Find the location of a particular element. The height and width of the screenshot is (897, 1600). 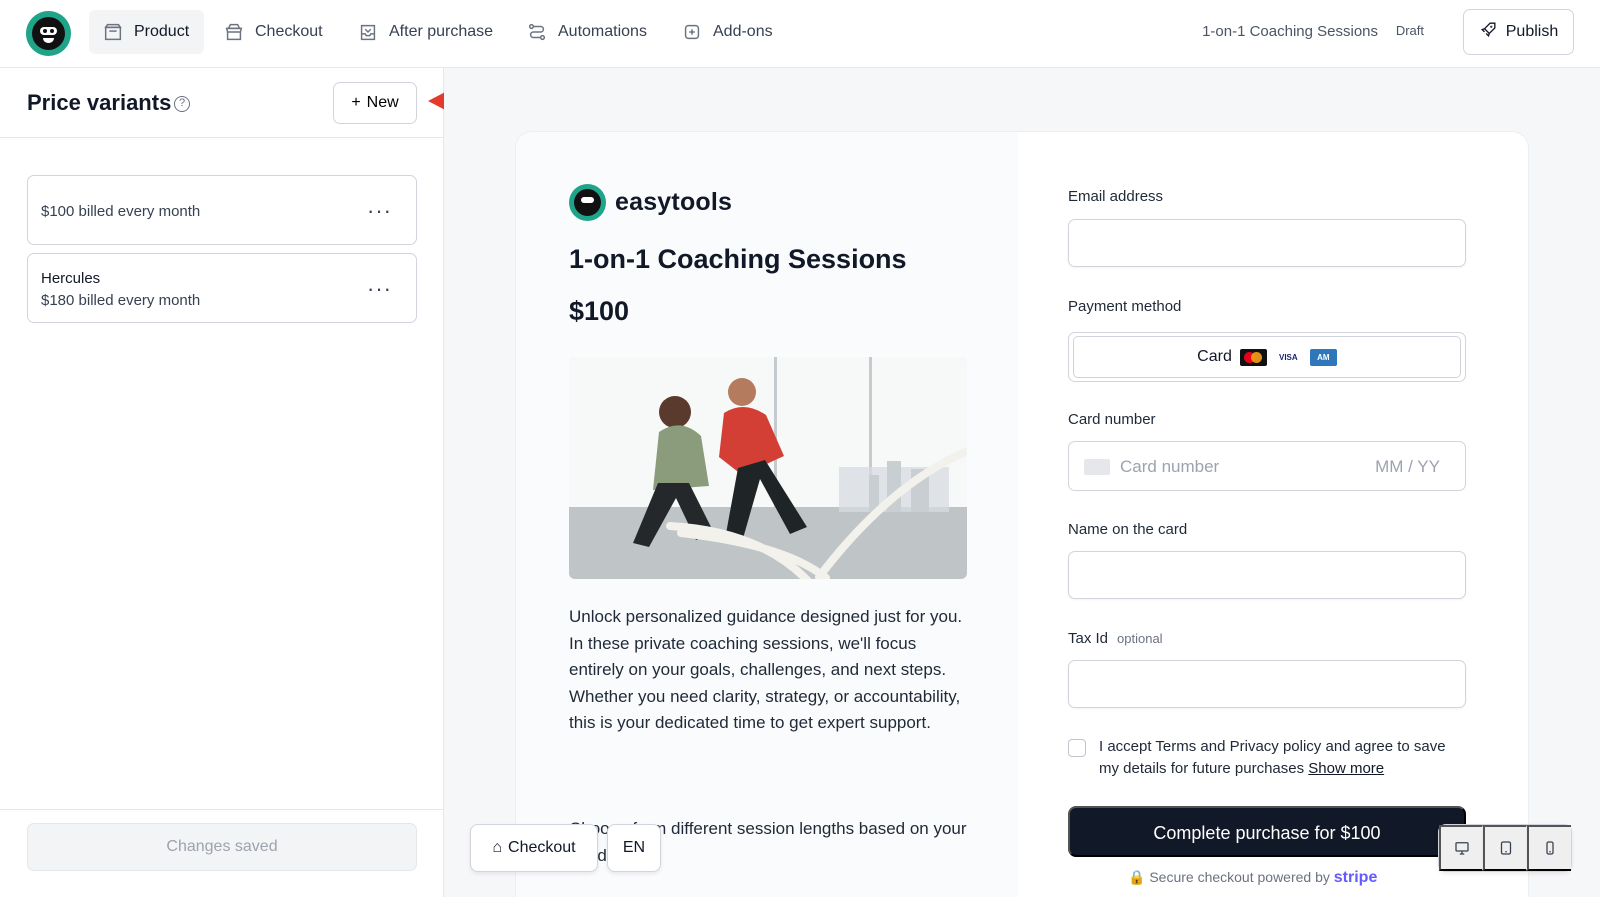

mobile-preview-button is located at coordinates (1549, 848).